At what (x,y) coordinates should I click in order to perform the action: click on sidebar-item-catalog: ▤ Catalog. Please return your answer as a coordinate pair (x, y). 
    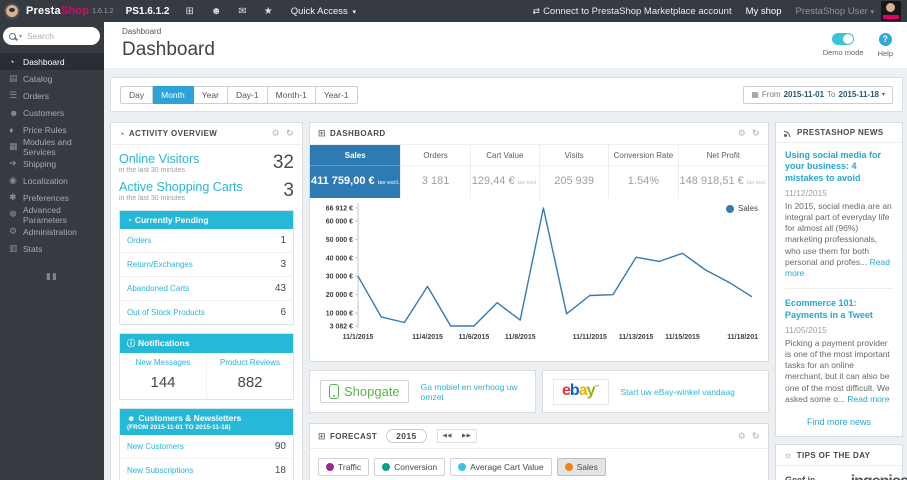
    Looking at the image, I should click on (52, 78).